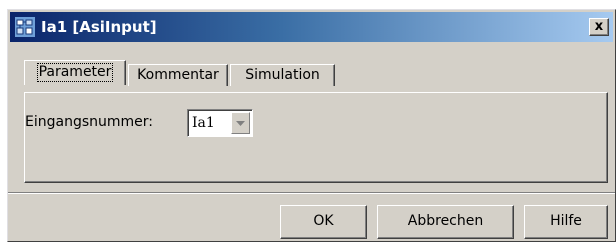 The image size is (616, 242). Describe the element at coordinates (25, 27) in the screenshot. I see `asi-module-icon` at that location.